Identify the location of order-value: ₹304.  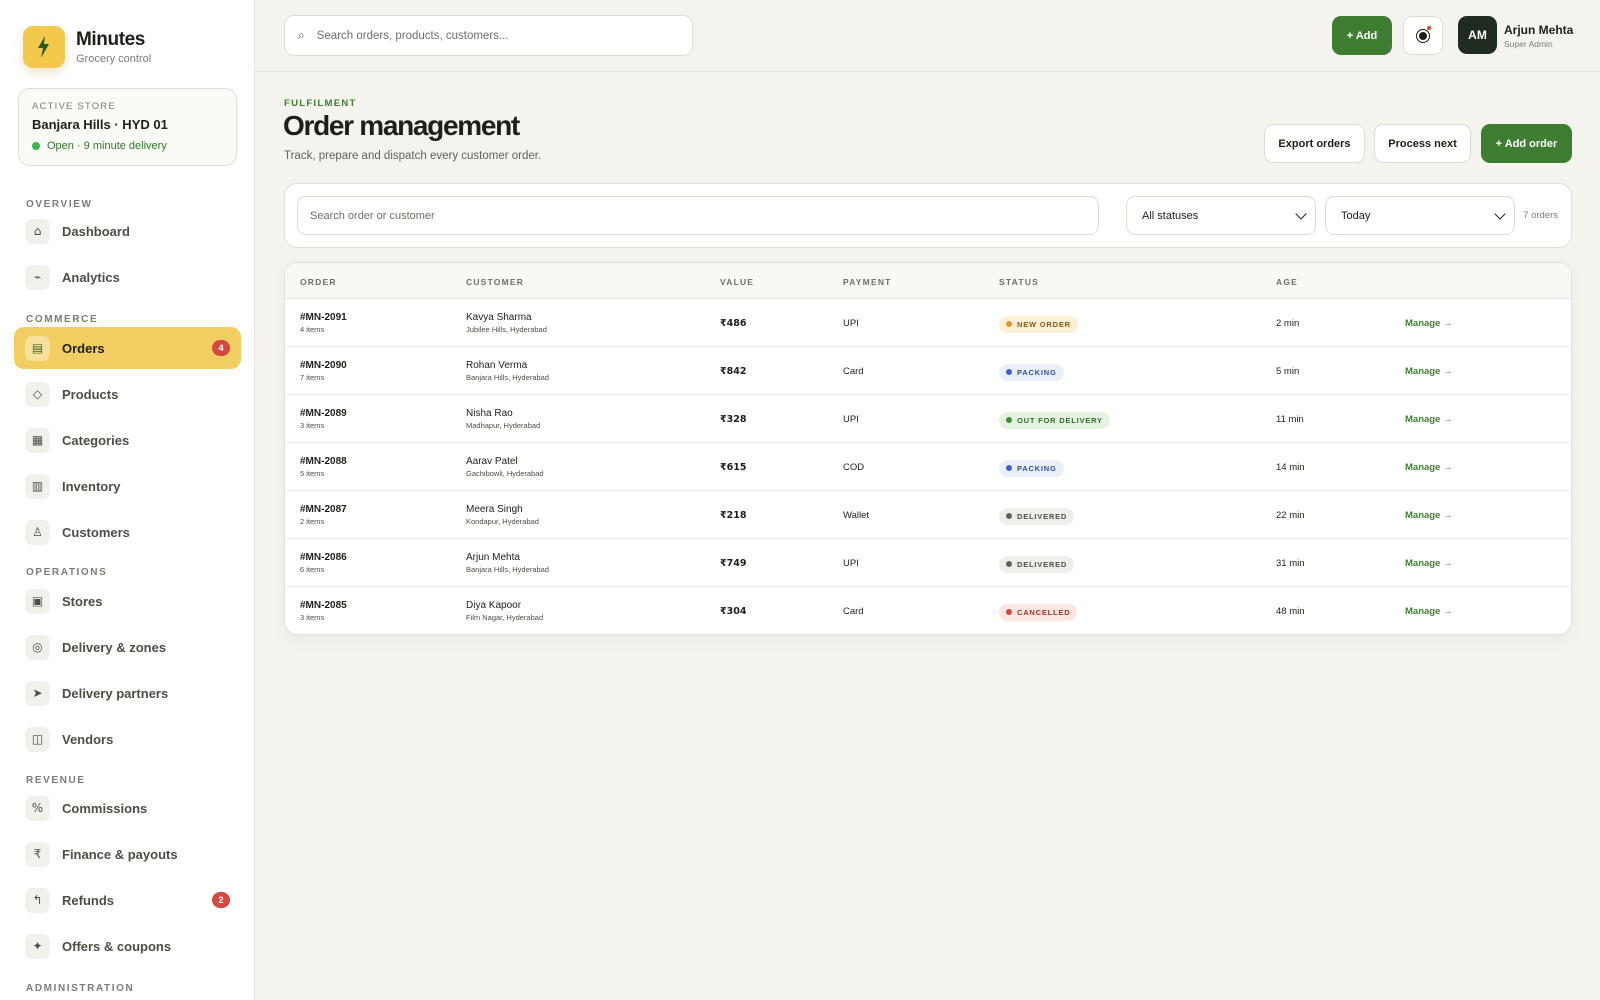
(733, 611).